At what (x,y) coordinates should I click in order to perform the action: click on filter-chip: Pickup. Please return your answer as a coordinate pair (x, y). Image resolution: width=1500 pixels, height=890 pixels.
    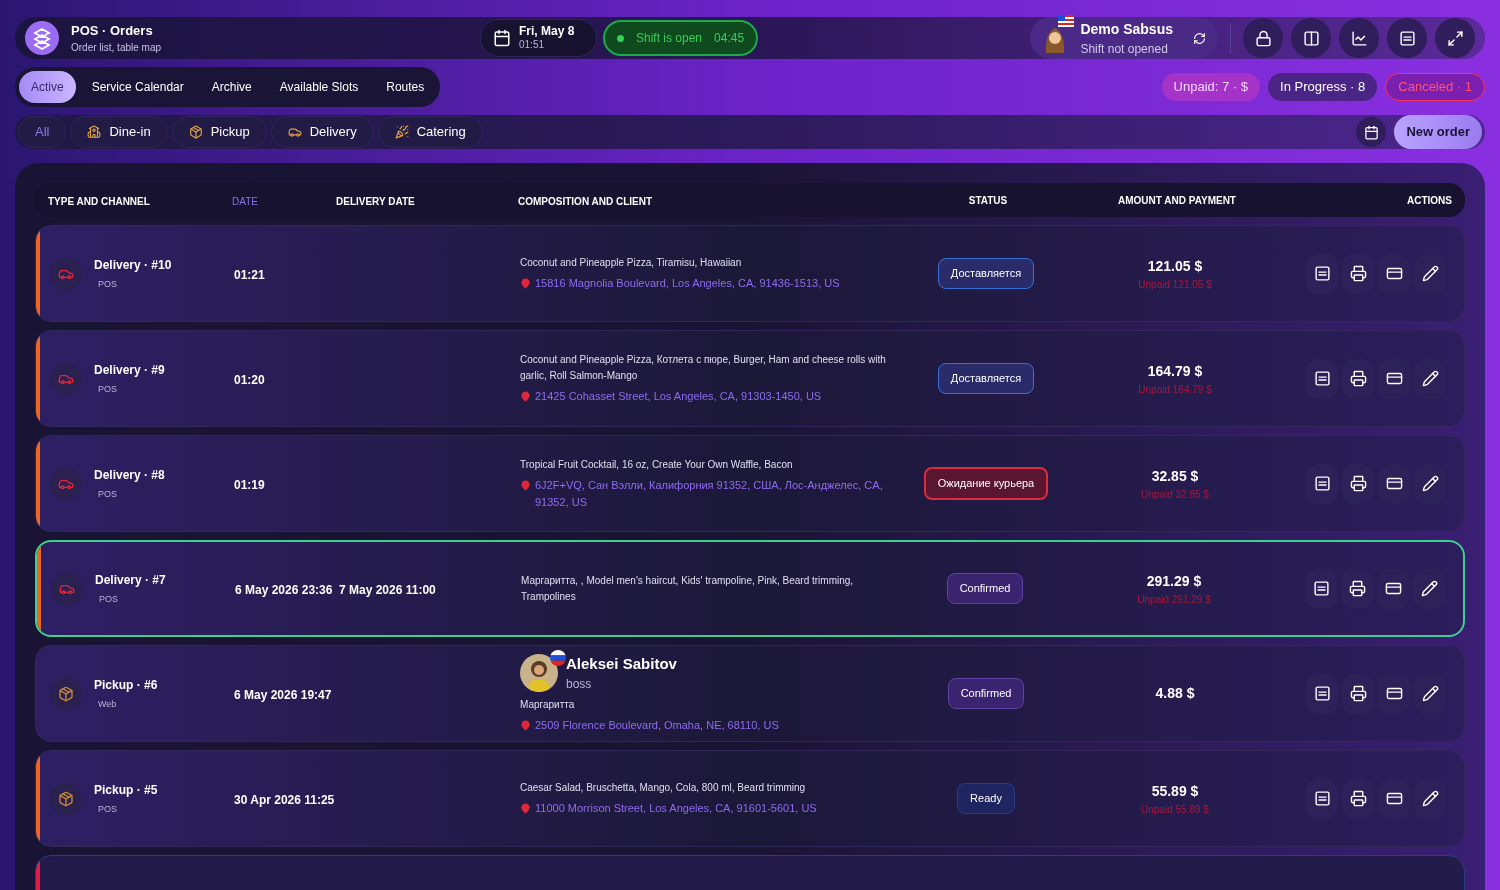
    Looking at the image, I should click on (219, 132).